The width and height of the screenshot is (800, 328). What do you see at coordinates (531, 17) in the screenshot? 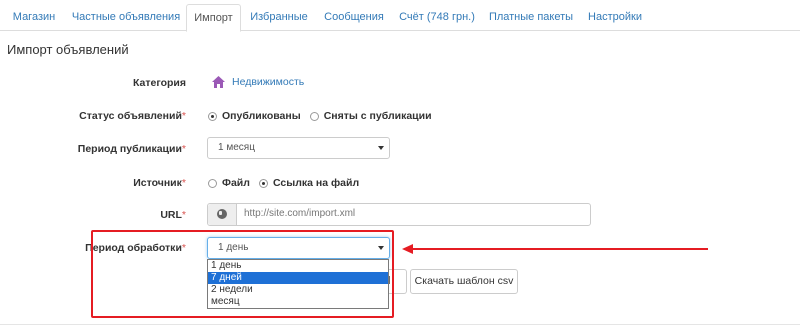
I see `tab-paid-packages: Платные пакеты` at bounding box center [531, 17].